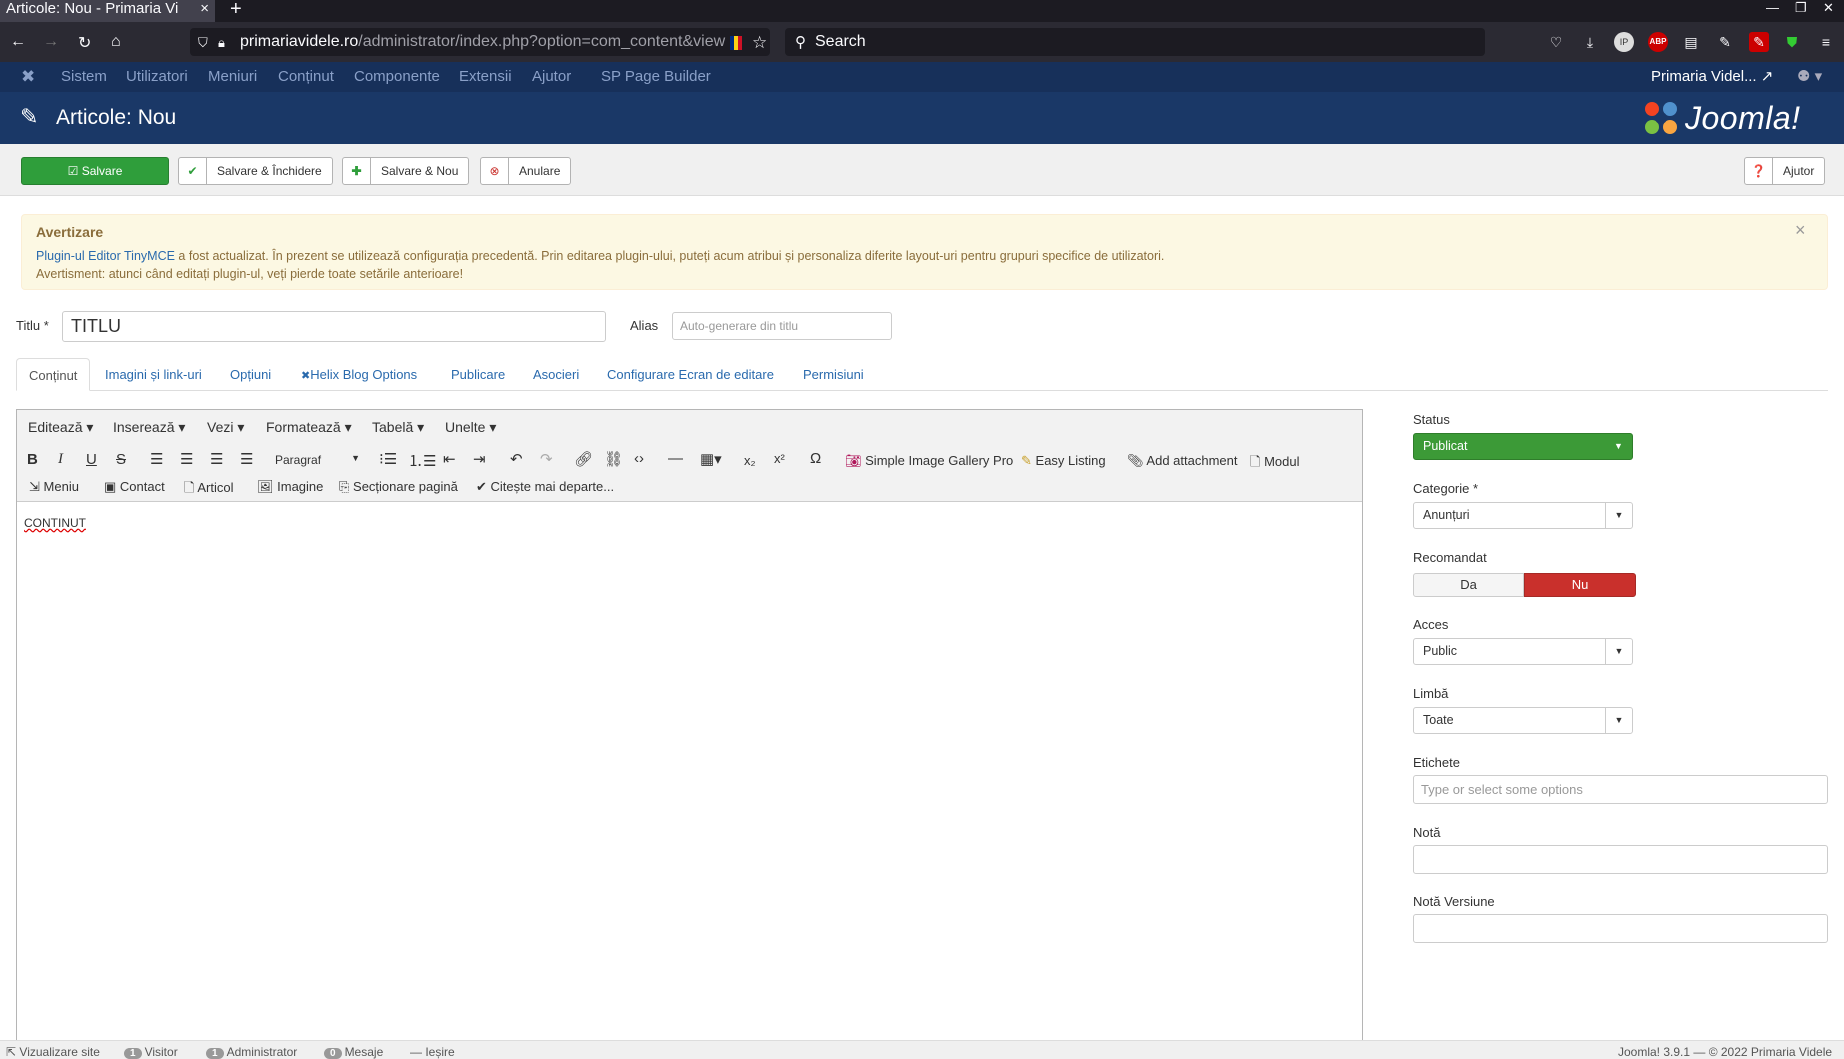 The height and width of the screenshot is (1059, 1844). Describe the element at coordinates (1620, 928) in the screenshot. I see `version-note-input` at that location.